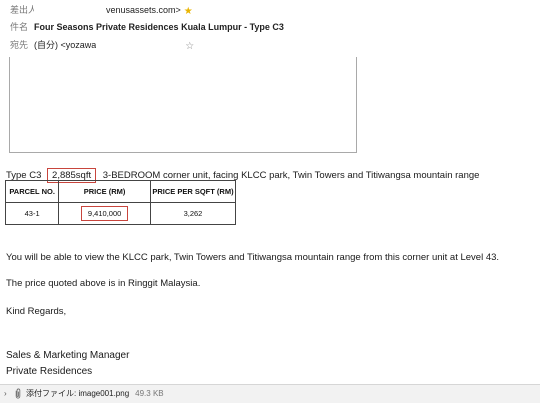  What do you see at coordinates (270, 393) in the screenshot?
I see `attachment-bar: › 添付ファイル: image001.png 49.3 KB` at bounding box center [270, 393].